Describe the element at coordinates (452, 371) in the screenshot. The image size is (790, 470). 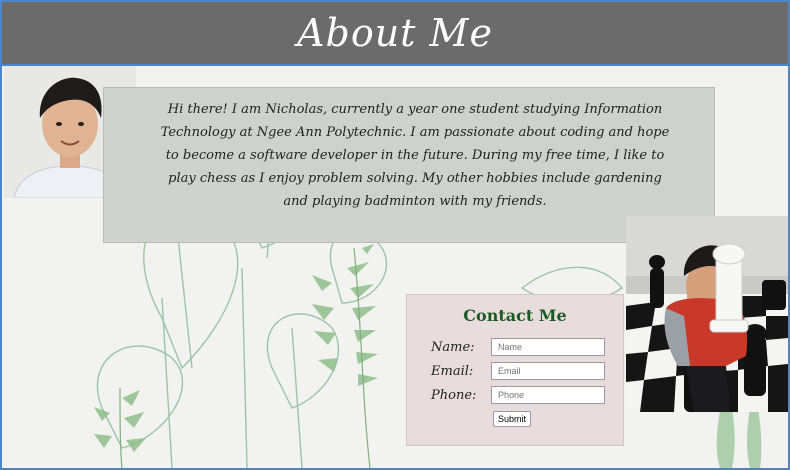
I see `email-label: Email:` at that location.